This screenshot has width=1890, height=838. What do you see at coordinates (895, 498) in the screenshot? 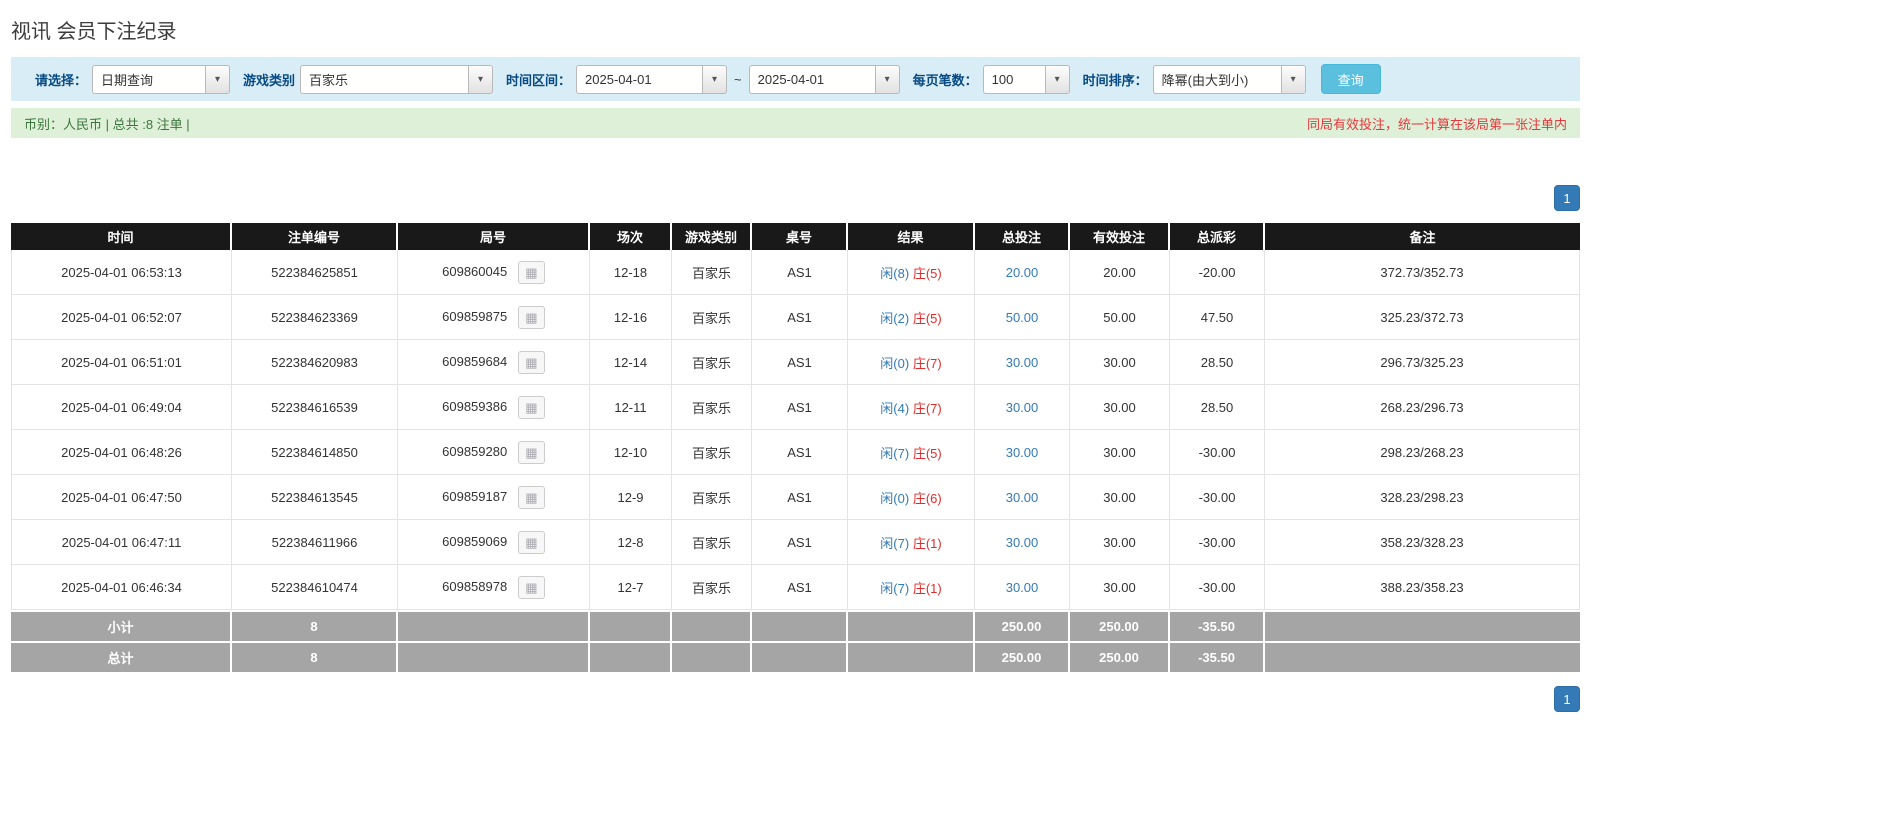
I see `result-player: 闲(0)` at bounding box center [895, 498].